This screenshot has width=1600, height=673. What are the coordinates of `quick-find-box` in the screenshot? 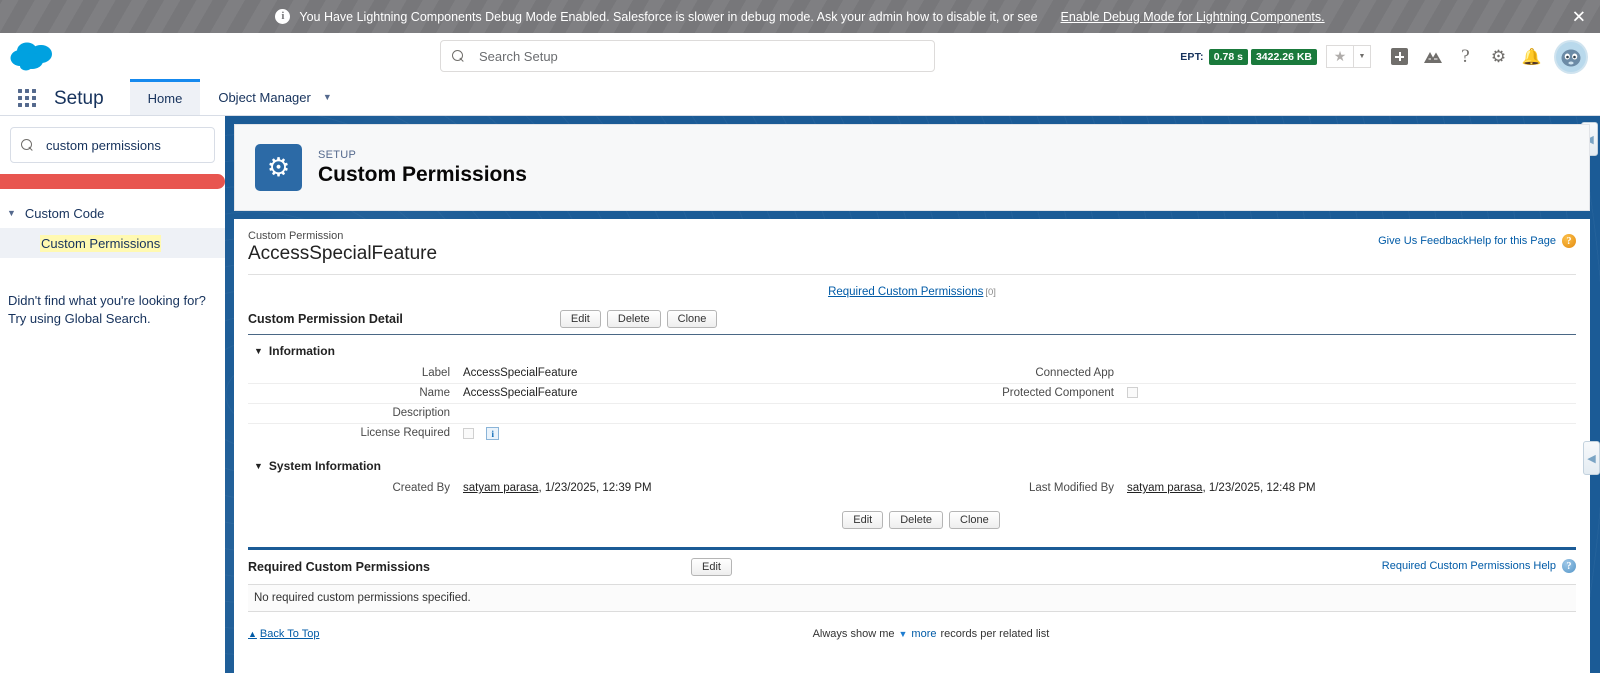 It's located at (116, 145).